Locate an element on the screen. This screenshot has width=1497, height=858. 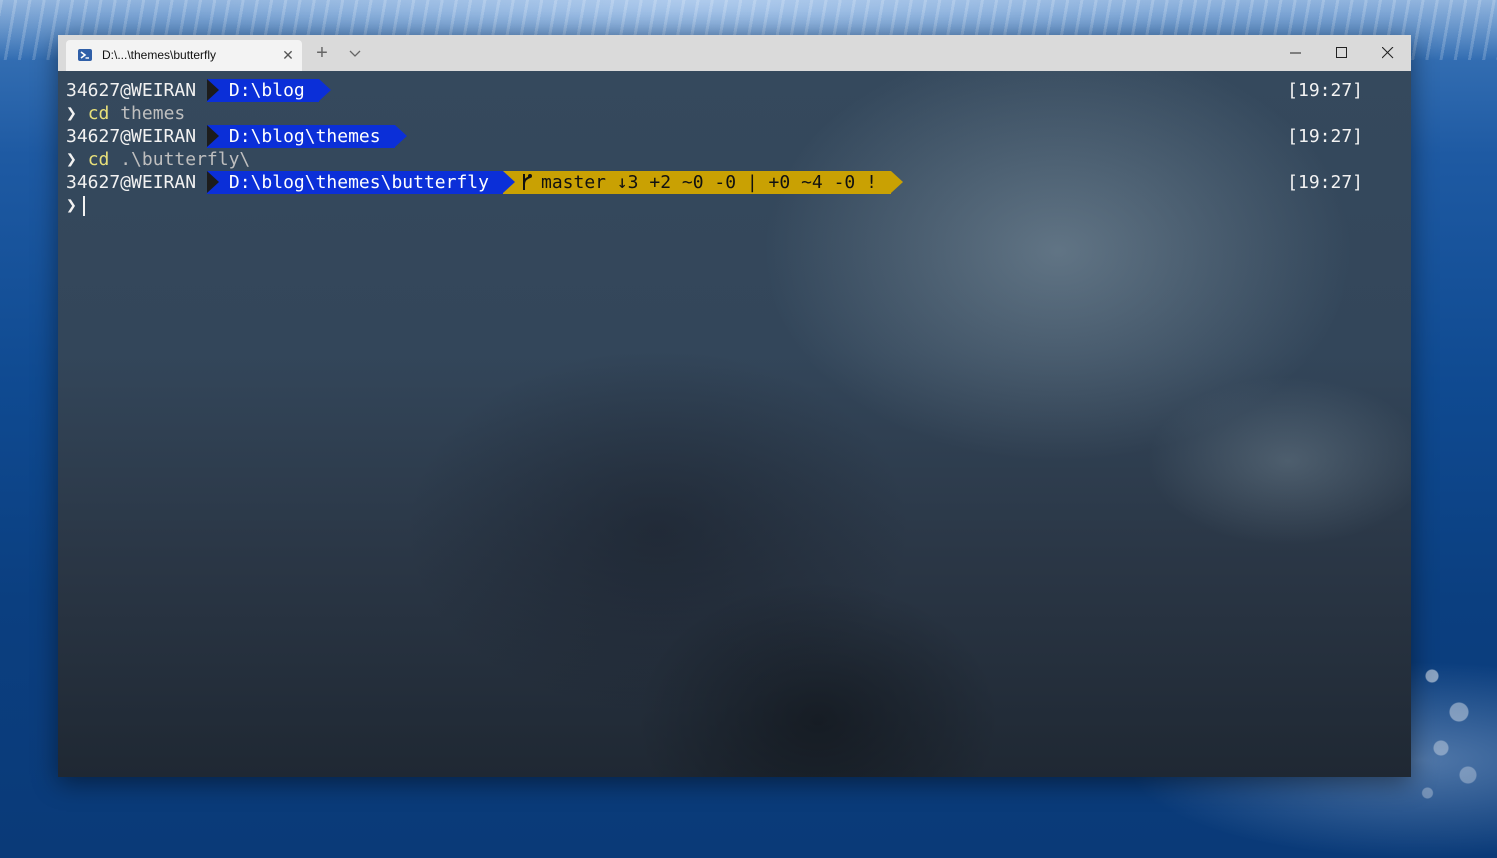
chevron-down-icon is located at coordinates (355, 53).